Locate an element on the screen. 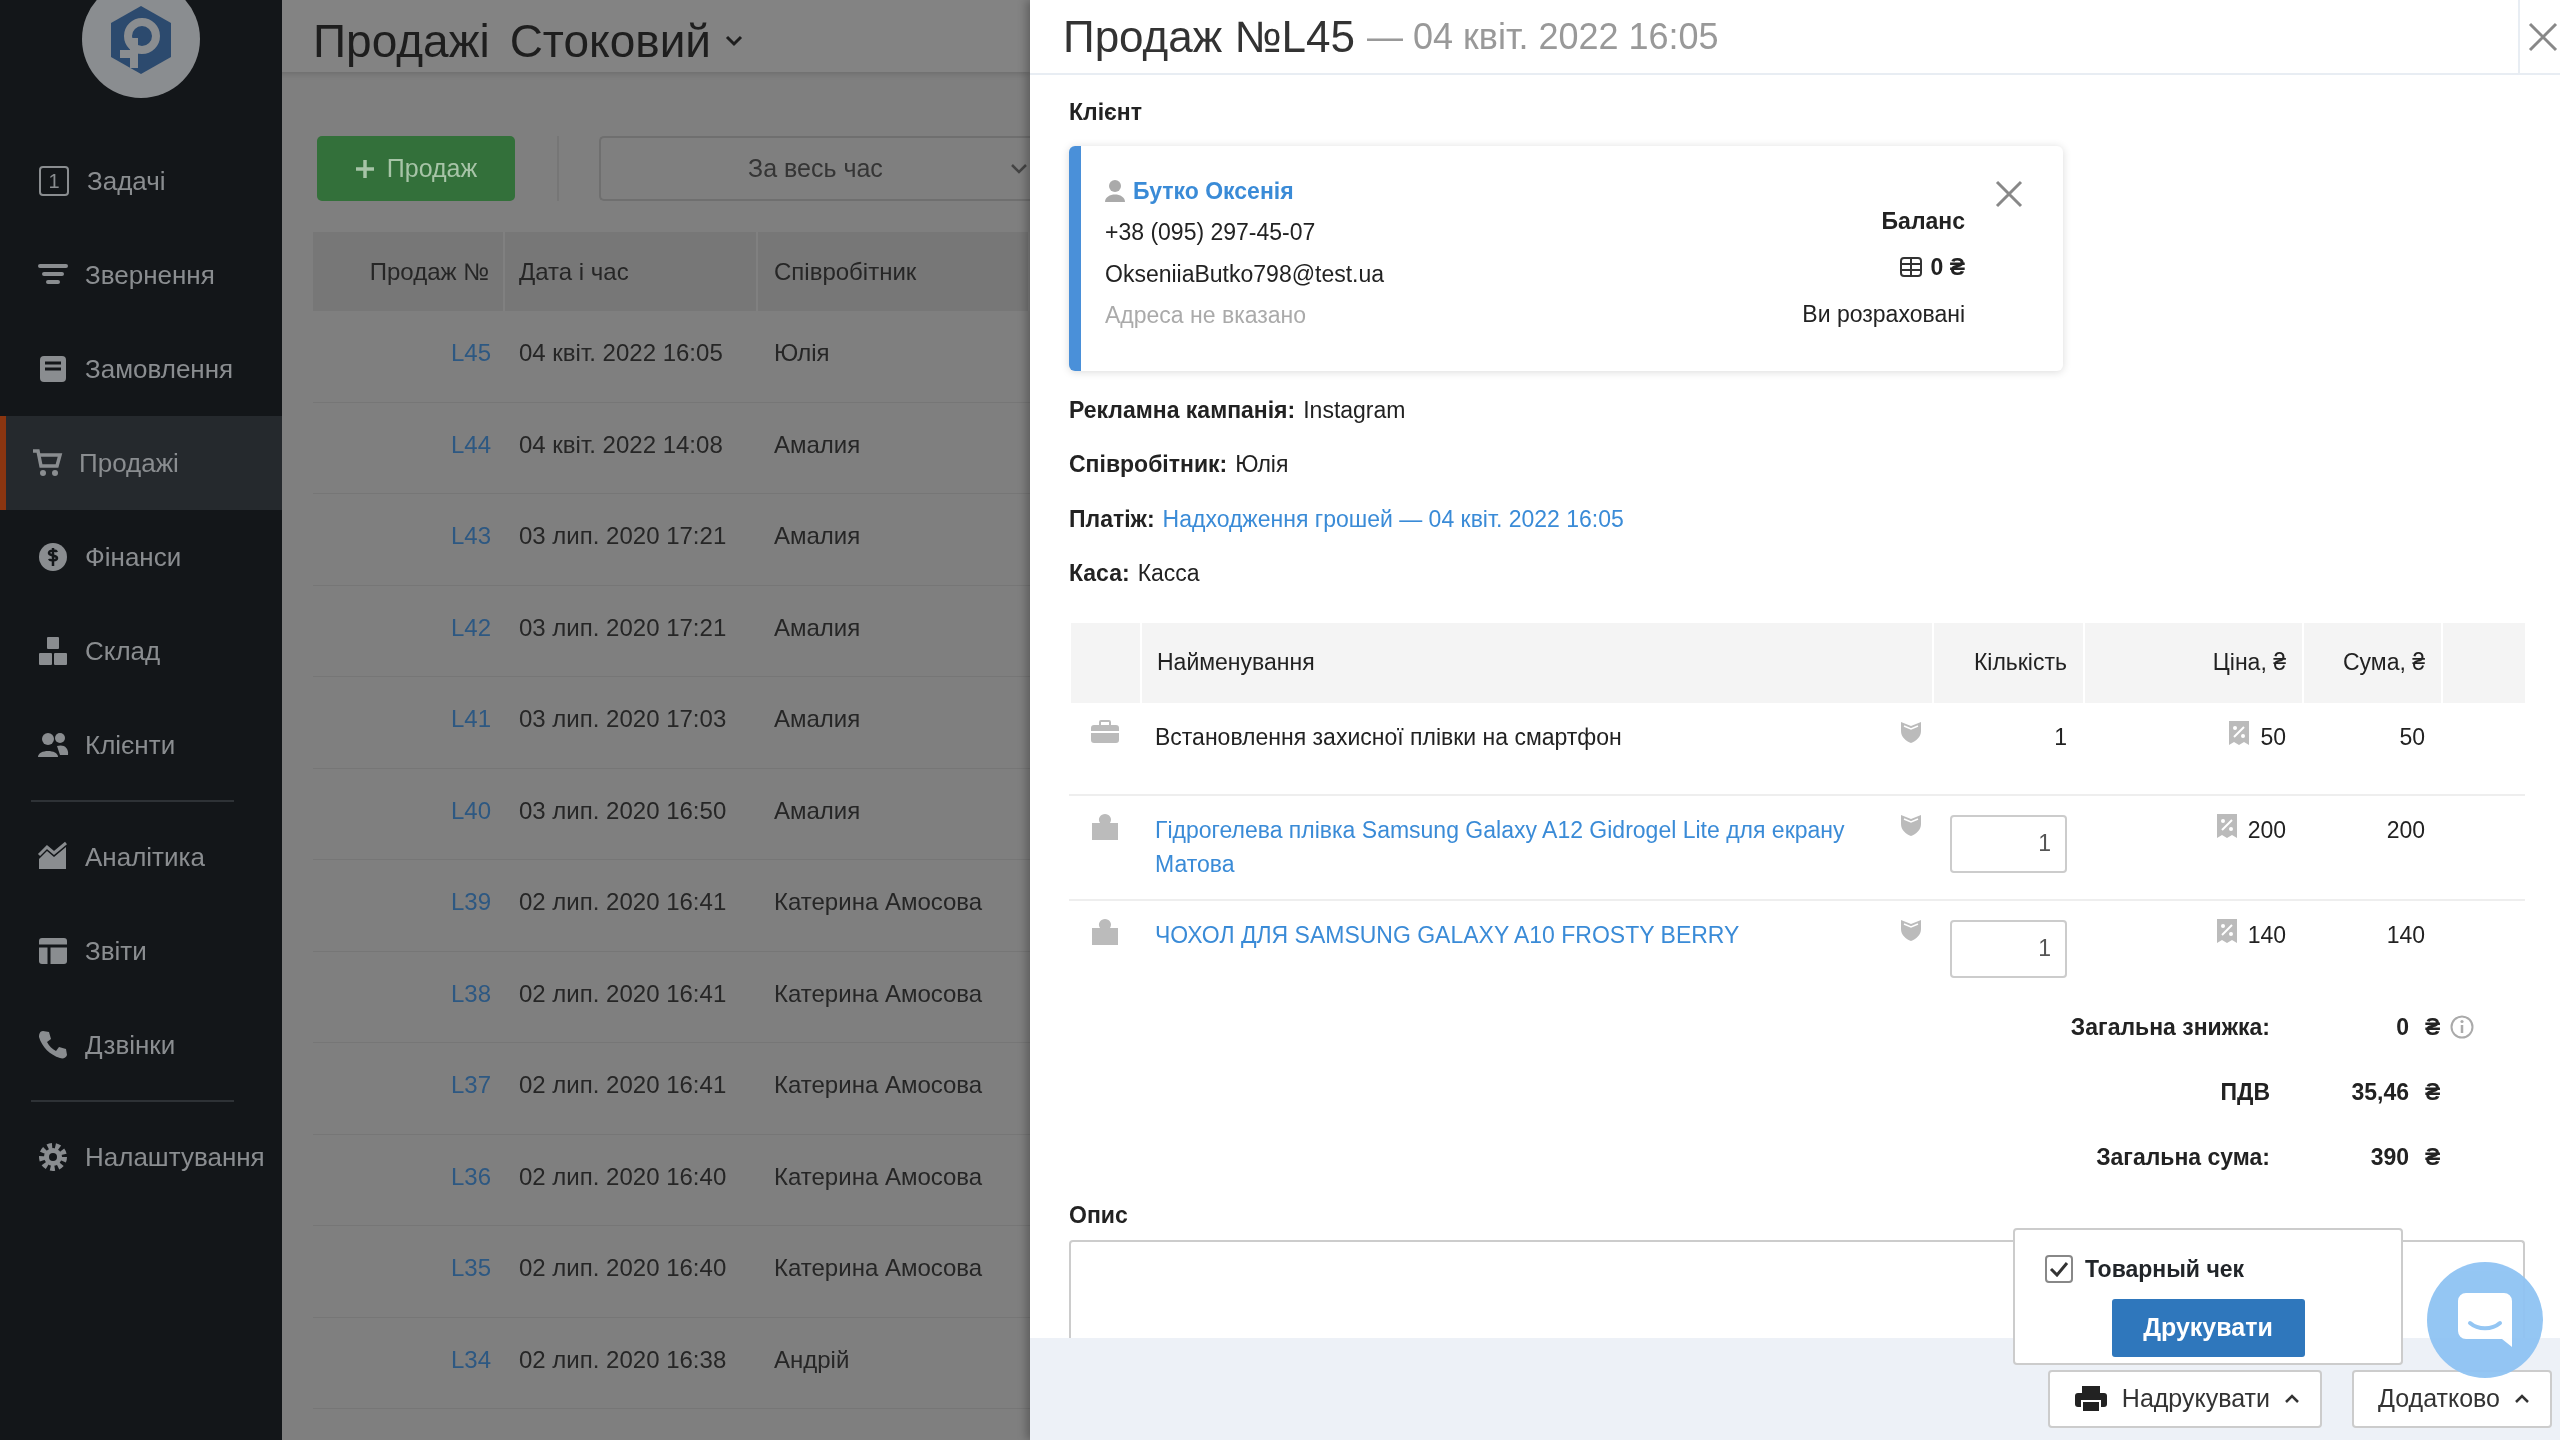 Image resolution: width=2560 pixels, height=1440 pixels. section-label: Клієнт is located at coordinates (1106, 112).